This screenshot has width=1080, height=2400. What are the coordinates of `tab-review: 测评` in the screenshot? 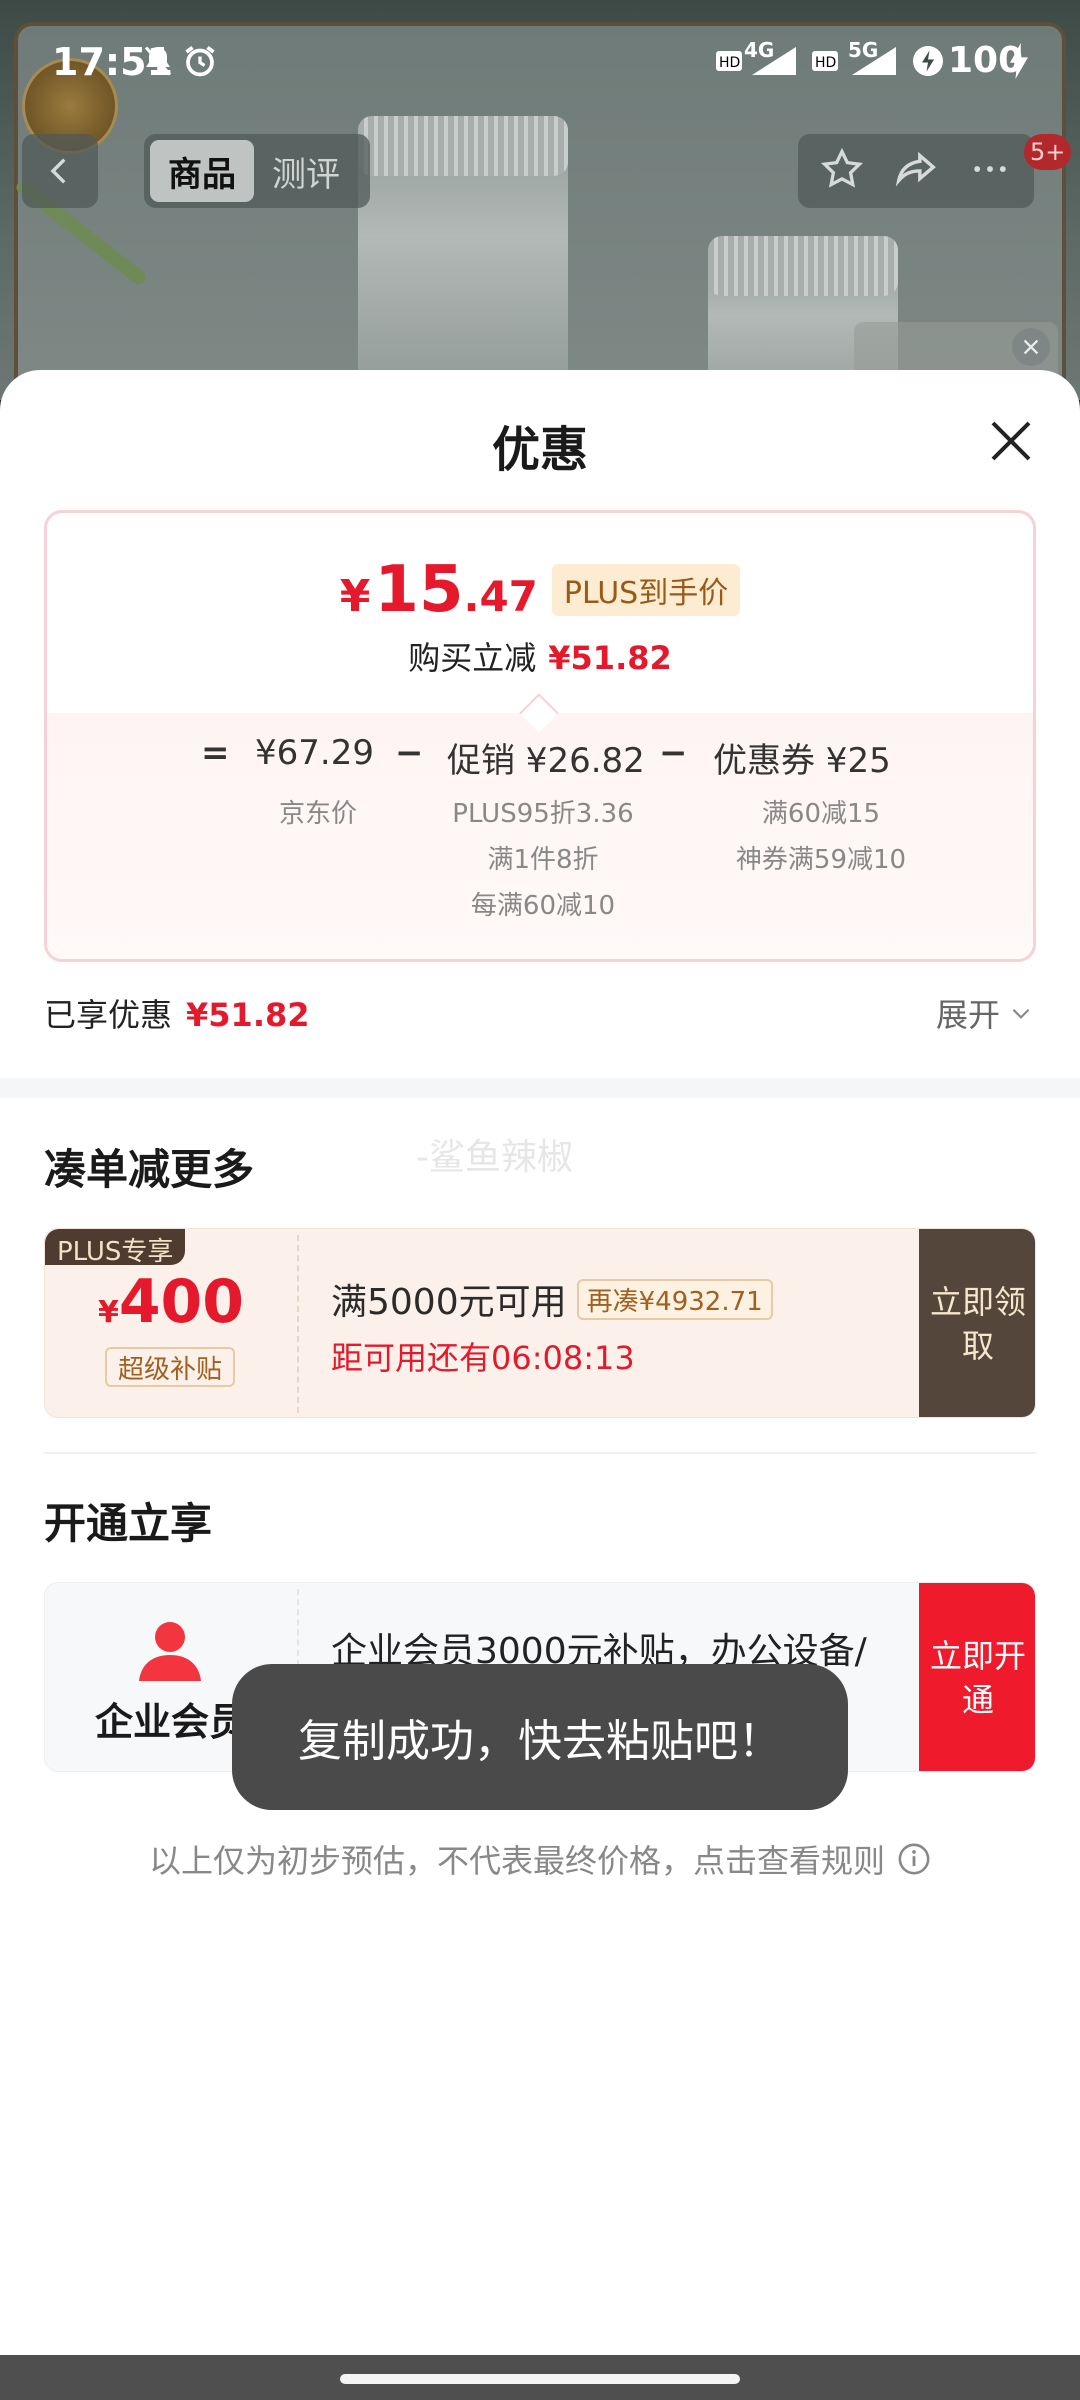 It's located at (306, 171).